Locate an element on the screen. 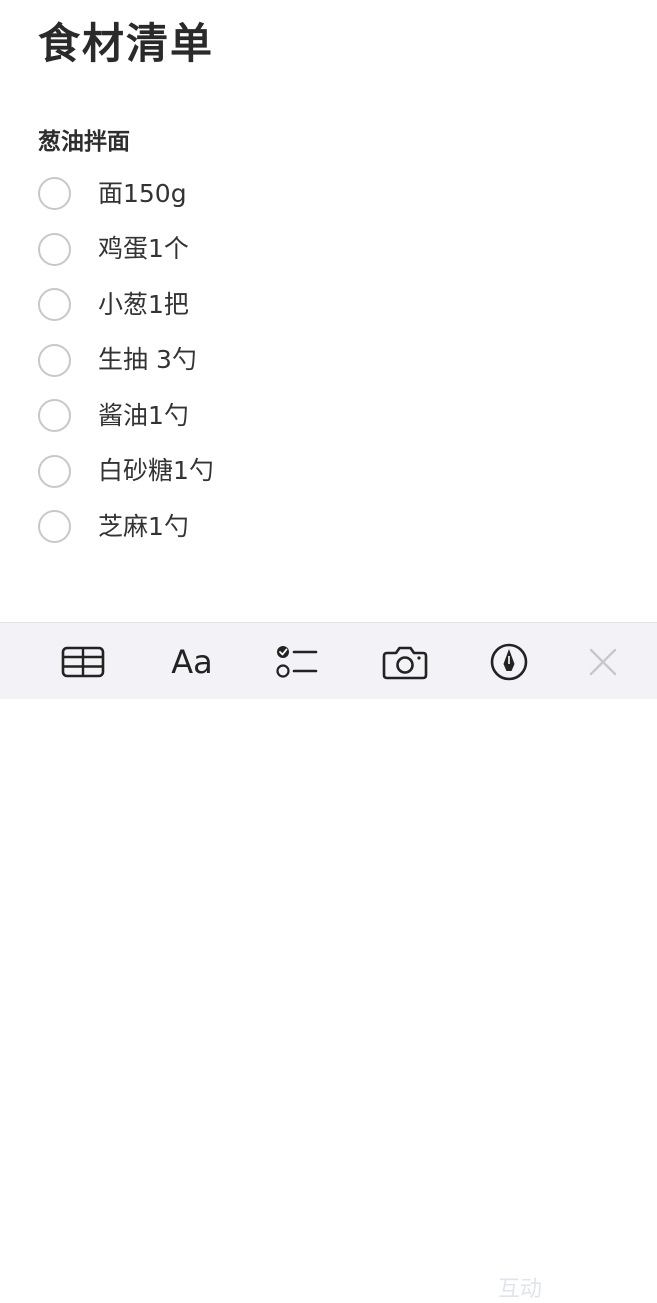  checklist-item-label: 小葱1把 is located at coordinates (143, 305).